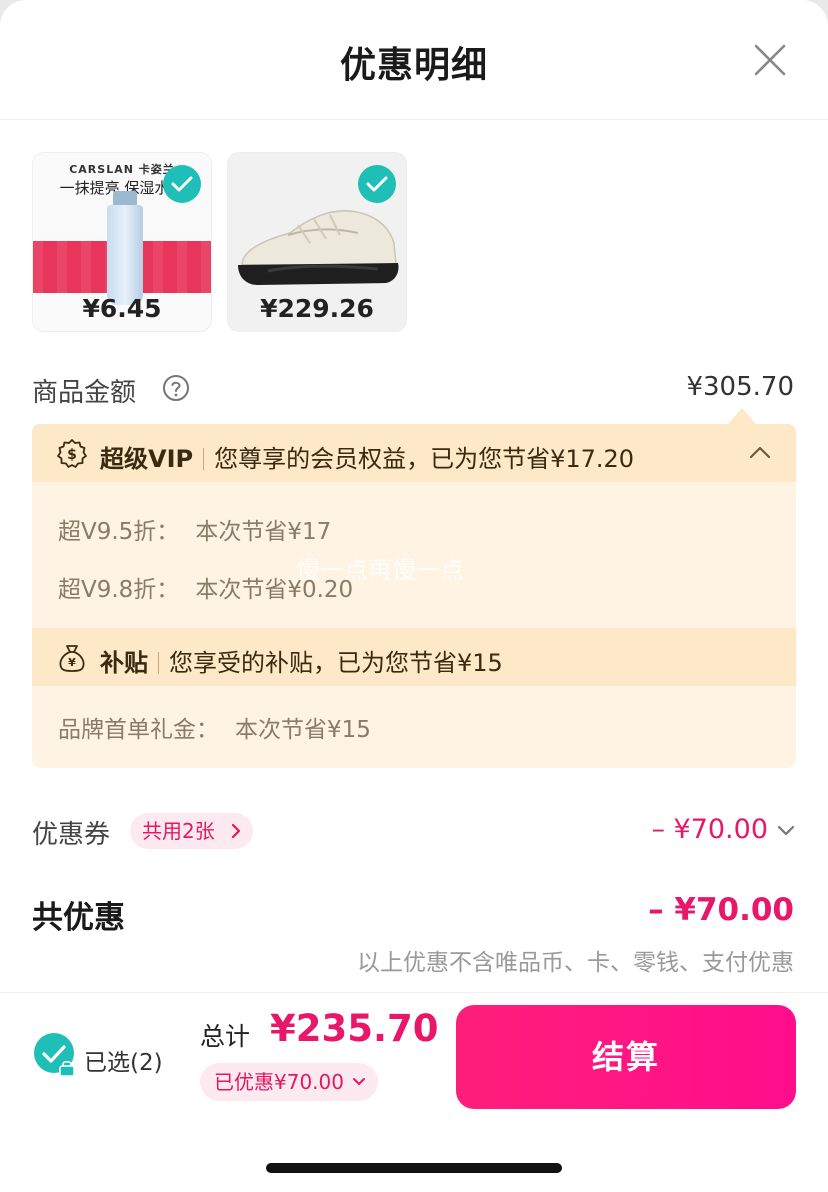 This screenshot has height=1192, width=828. I want to click on coupon-count-tag: 共用2张, so click(191, 831).